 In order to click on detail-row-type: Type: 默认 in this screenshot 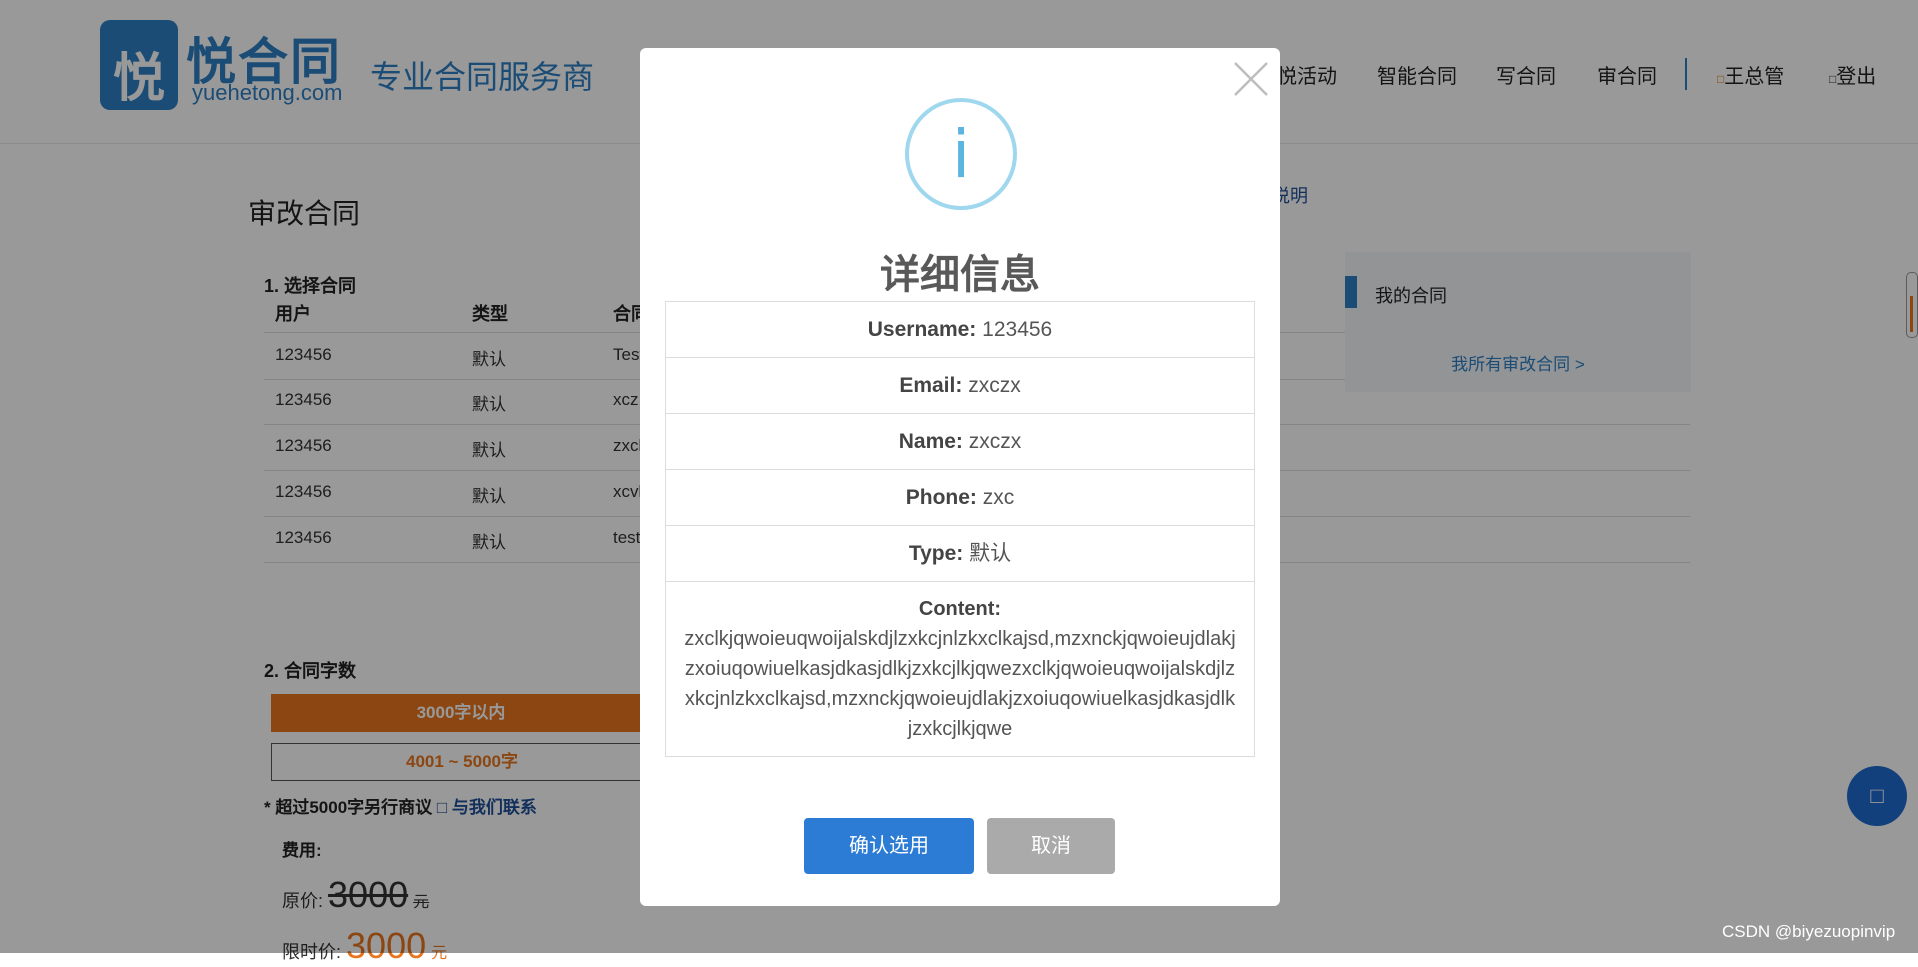, I will do `click(960, 554)`.